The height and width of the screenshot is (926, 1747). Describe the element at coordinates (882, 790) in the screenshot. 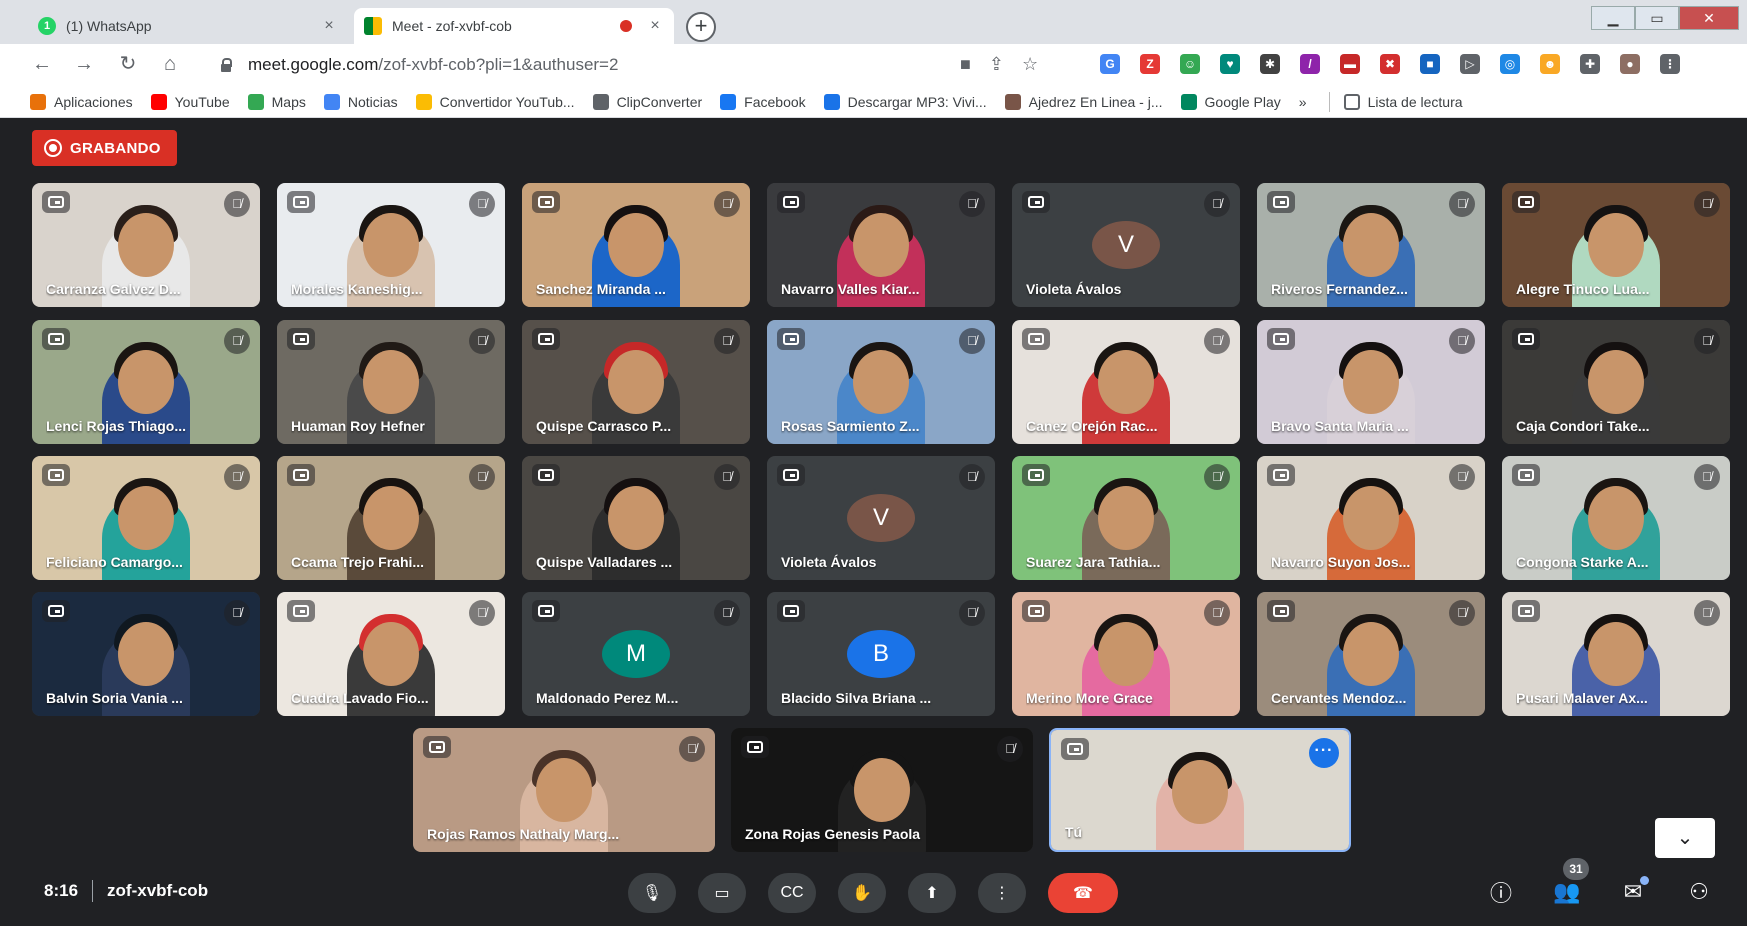

I see `participant-tile: 🎙̸ Zona Rojas Genesis Paola` at that location.